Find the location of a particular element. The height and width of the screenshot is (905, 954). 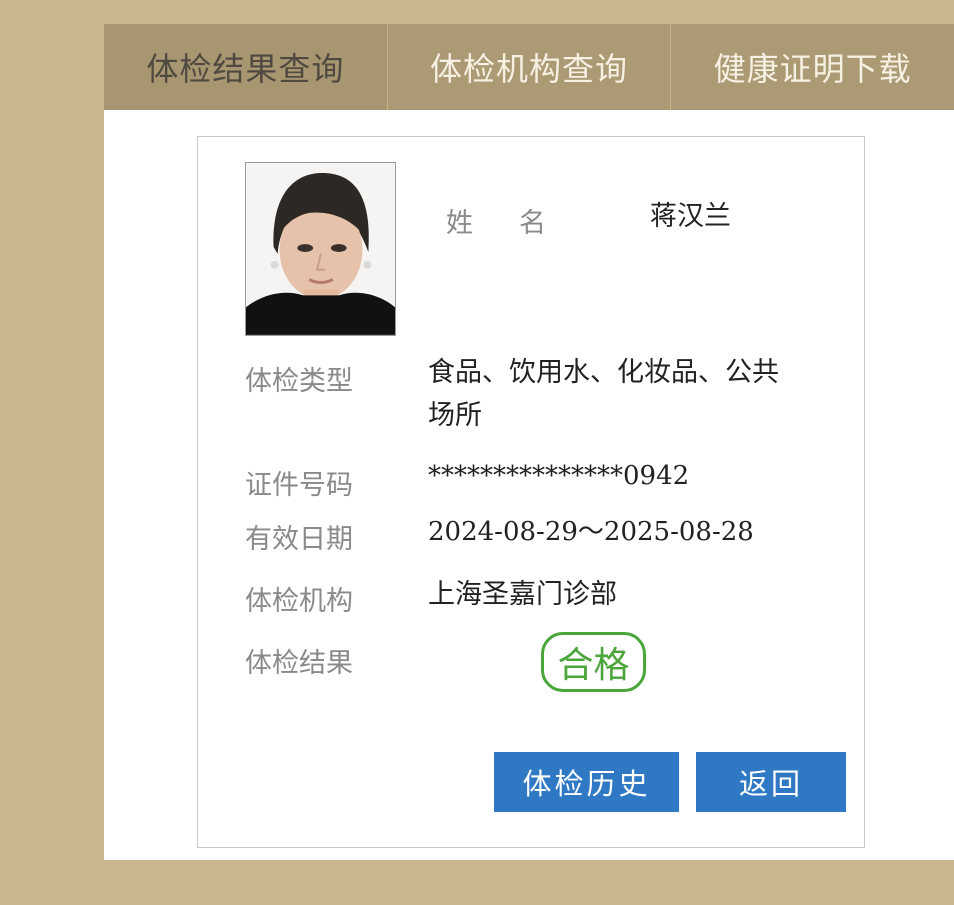

exam-history-button: 体检历史 is located at coordinates (586, 782).